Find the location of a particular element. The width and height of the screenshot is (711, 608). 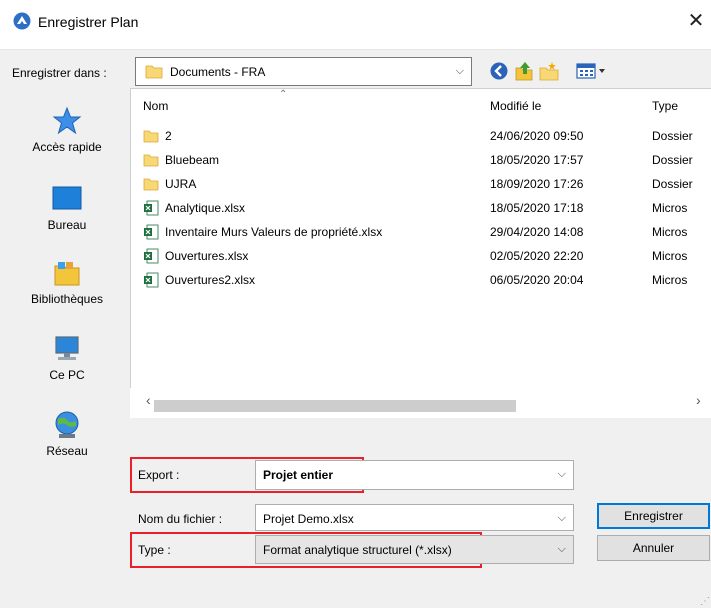

view-menu-icon is located at coordinates (594, 71).